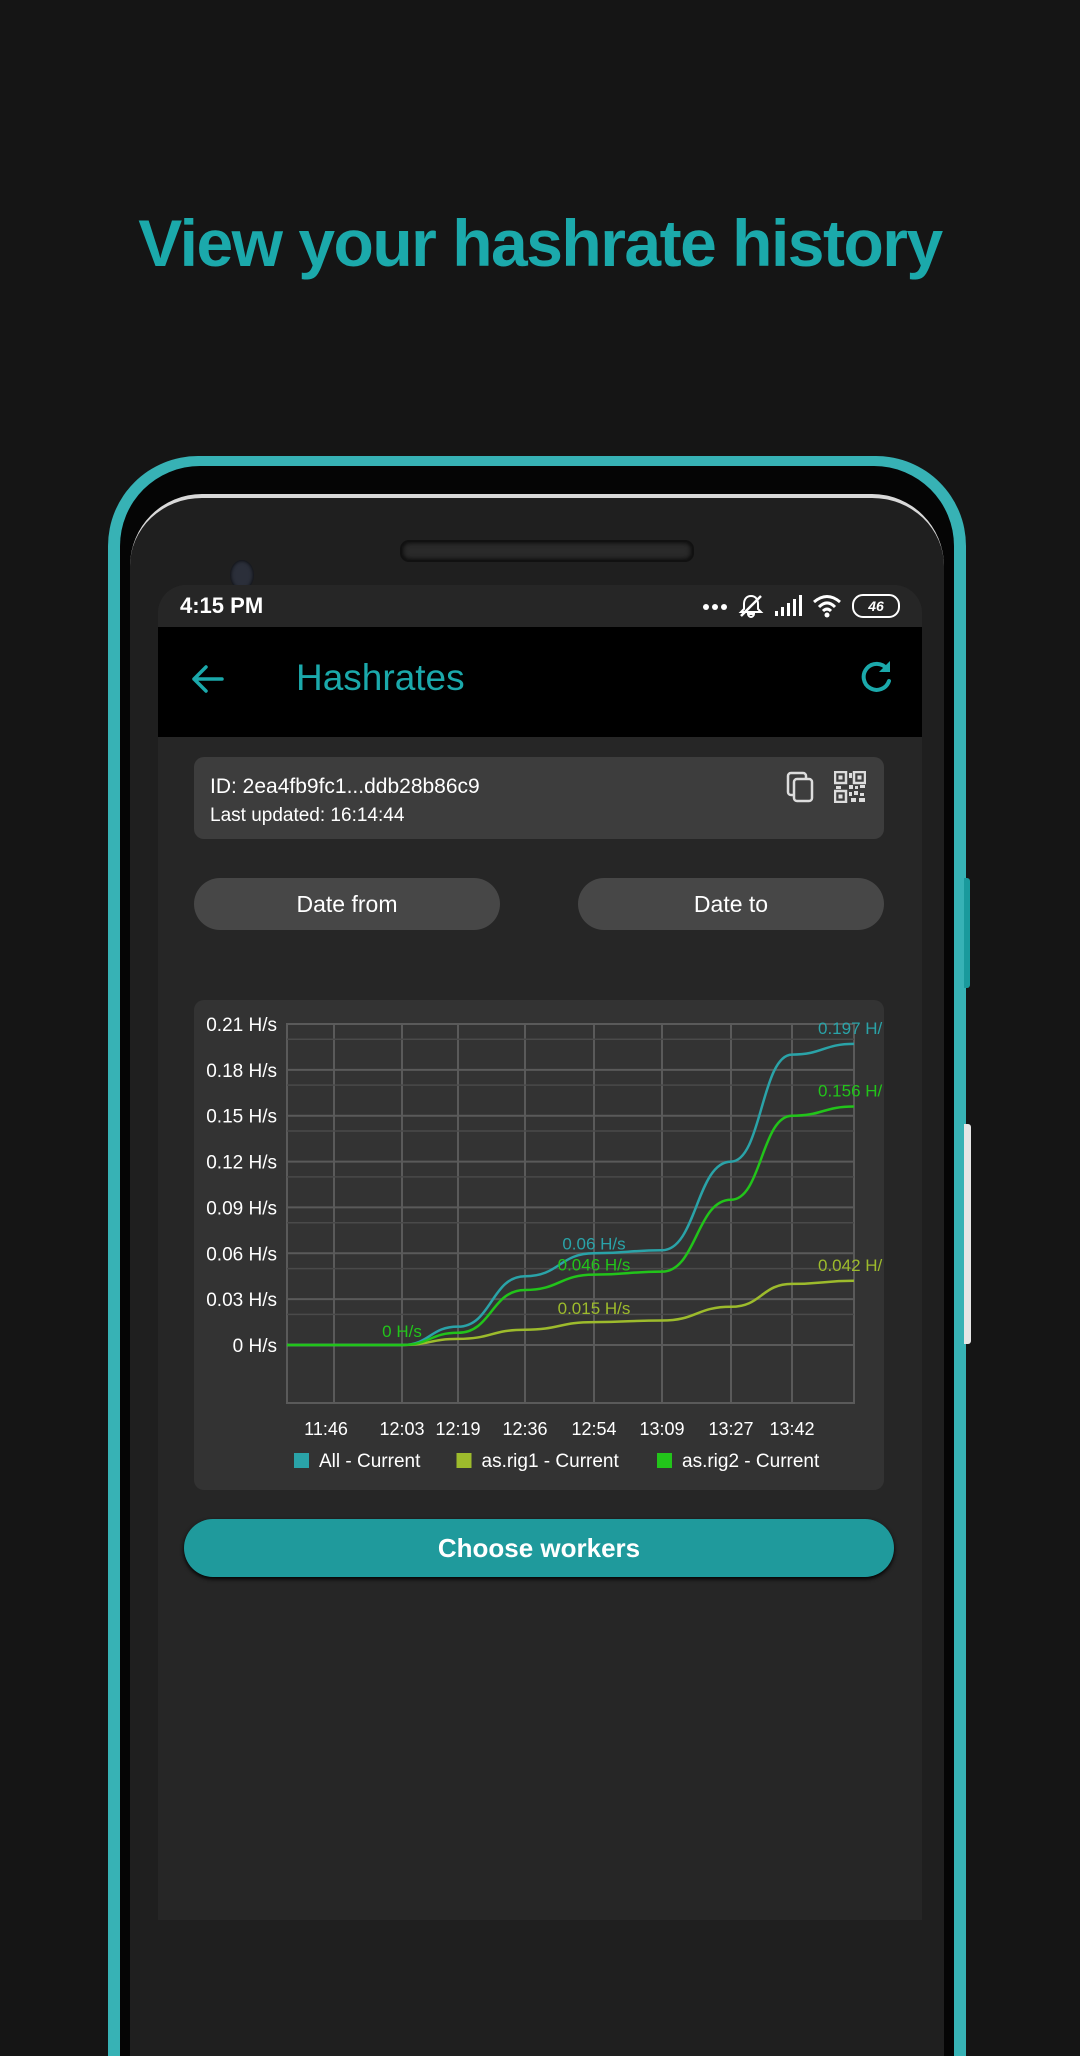 This screenshot has height=2056, width=1080. I want to click on copy-icon, so click(801, 787).